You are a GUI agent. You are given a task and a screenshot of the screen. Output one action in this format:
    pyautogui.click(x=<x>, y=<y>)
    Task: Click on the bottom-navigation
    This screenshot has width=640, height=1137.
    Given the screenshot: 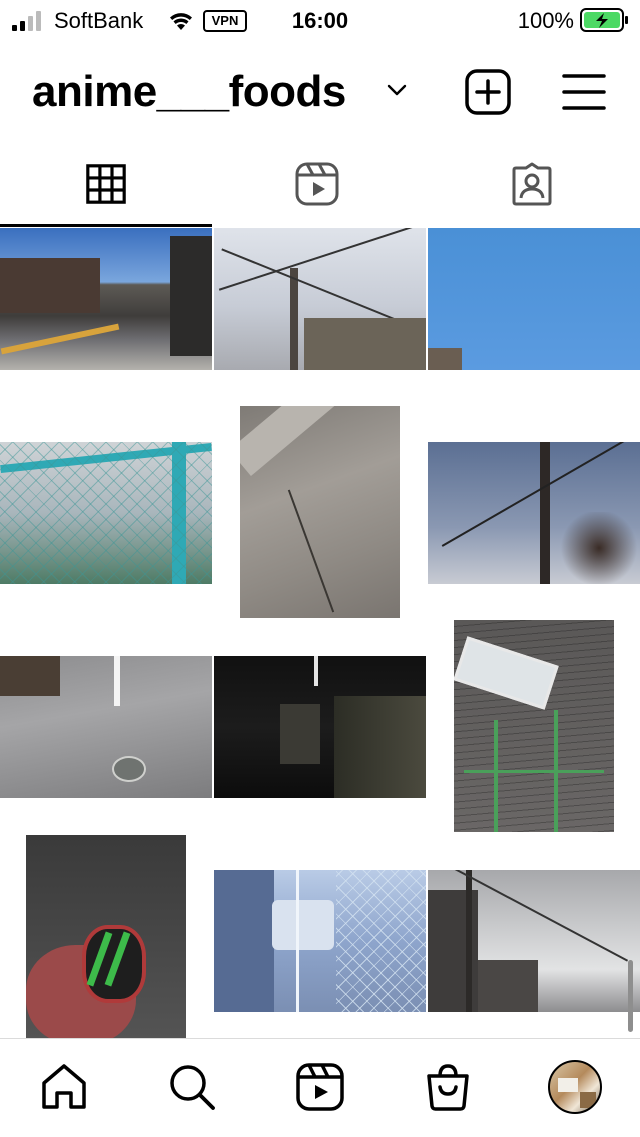 What is the action you would take?
    pyautogui.click(x=320, y=1087)
    